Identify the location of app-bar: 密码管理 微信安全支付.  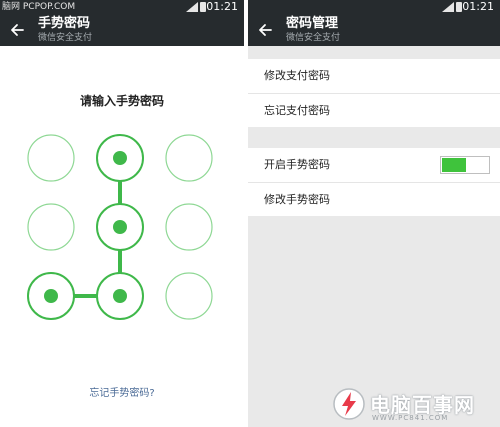
(374, 30).